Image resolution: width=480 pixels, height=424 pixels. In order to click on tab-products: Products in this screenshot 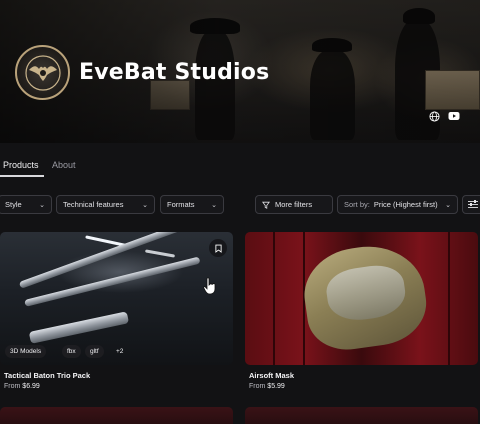, I will do `click(21, 165)`.